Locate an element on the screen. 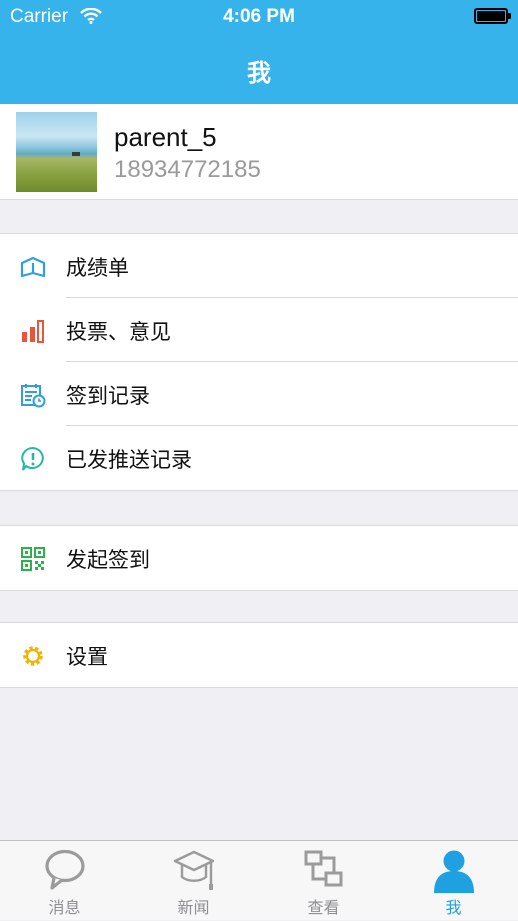 Image resolution: width=518 pixels, height=921 pixels. tab-label: 新闻 is located at coordinates (193, 908).